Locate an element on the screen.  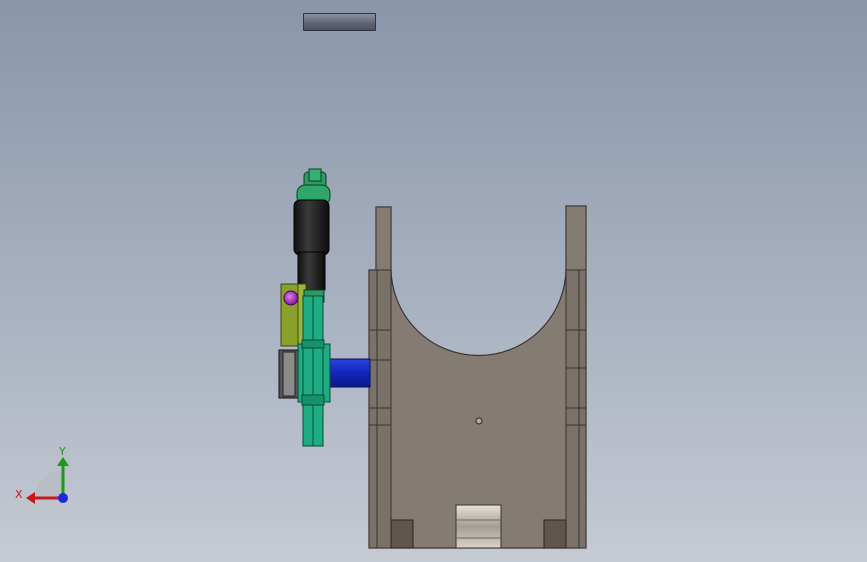
x-axis-label: X is located at coordinates (19, 494).